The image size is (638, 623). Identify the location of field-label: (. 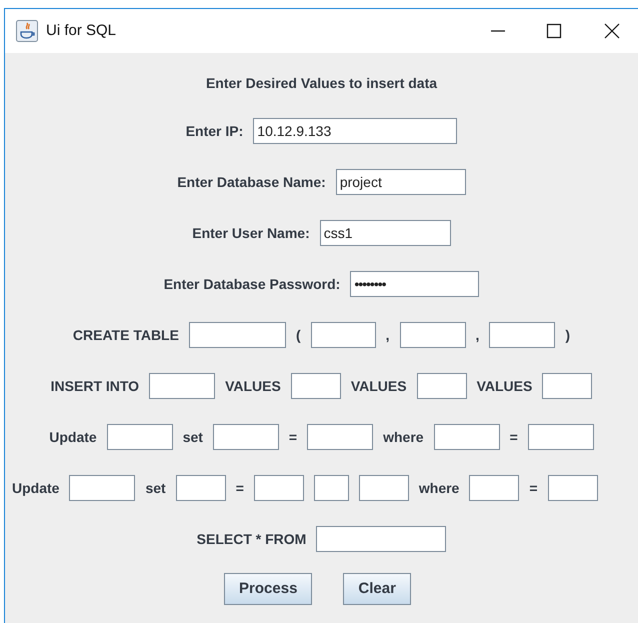
(298, 335).